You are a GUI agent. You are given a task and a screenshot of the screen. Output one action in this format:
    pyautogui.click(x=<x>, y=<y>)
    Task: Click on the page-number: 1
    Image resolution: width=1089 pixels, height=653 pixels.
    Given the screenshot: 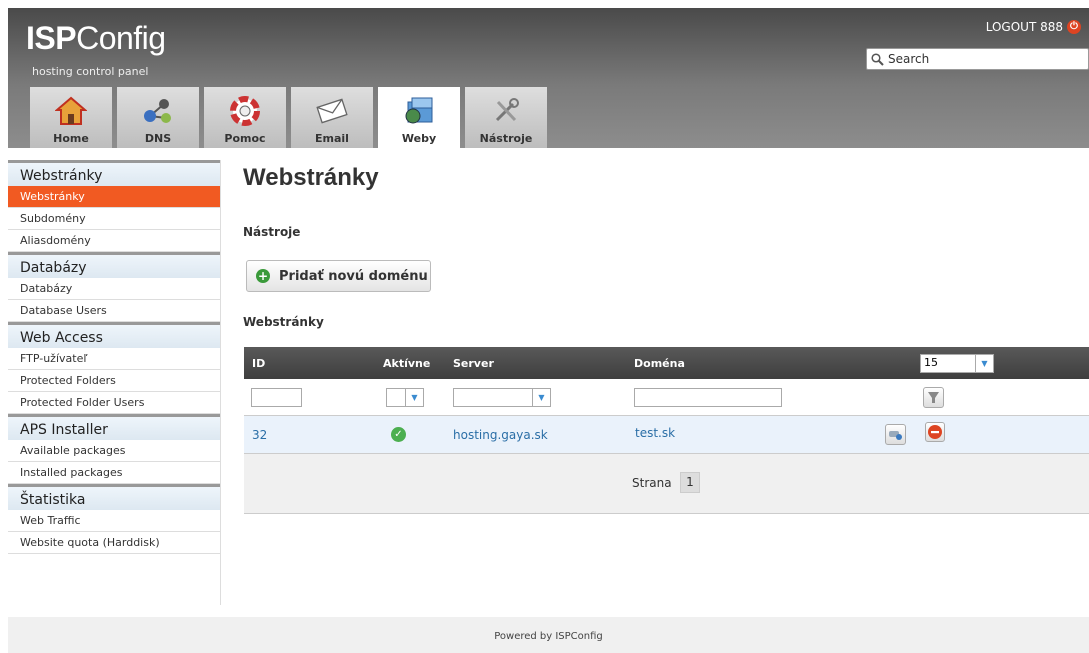 What is the action you would take?
    pyautogui.click(x=690, y=482)
    